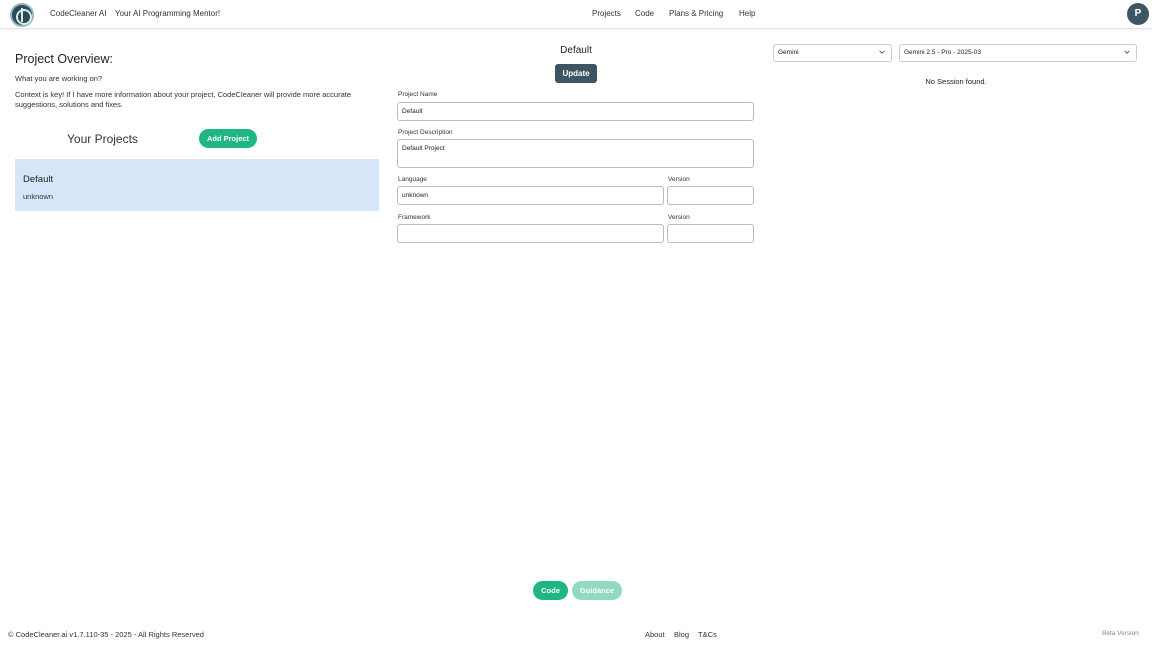  I want to click on brand-name: CodeCleaner AI, so click(78, 13).